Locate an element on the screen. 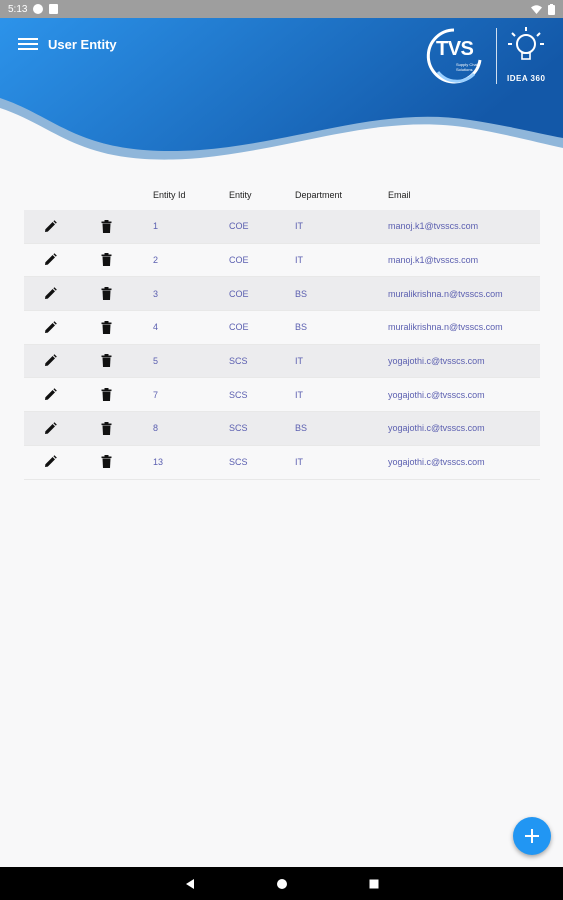  notification-icon is located at coordinates (38, 9).